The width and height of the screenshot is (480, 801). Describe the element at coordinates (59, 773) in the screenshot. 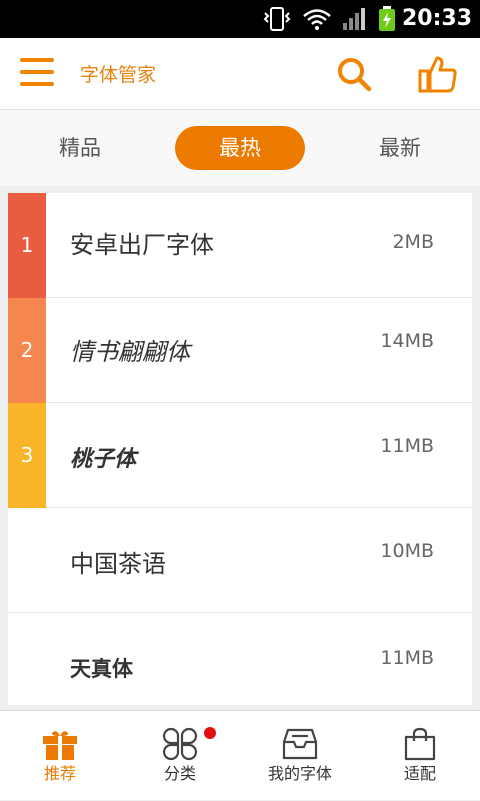

I see `nav-label: 推荐` at that location.